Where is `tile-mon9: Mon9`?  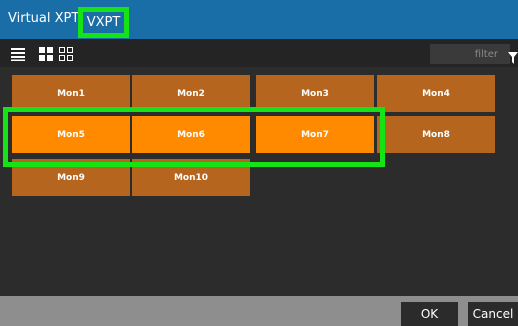
tile-mon9: Mon9 is located at coordinates (71, 177).